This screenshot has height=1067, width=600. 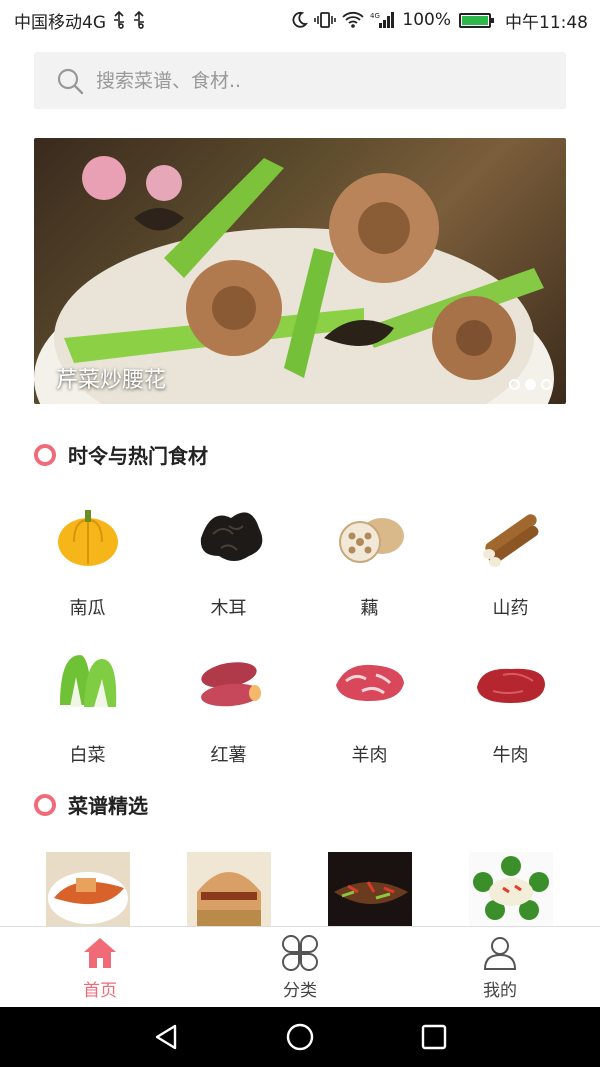 I want to click on ingredient-item-pumpkin: 南瓜, so click(x=87, y=563).